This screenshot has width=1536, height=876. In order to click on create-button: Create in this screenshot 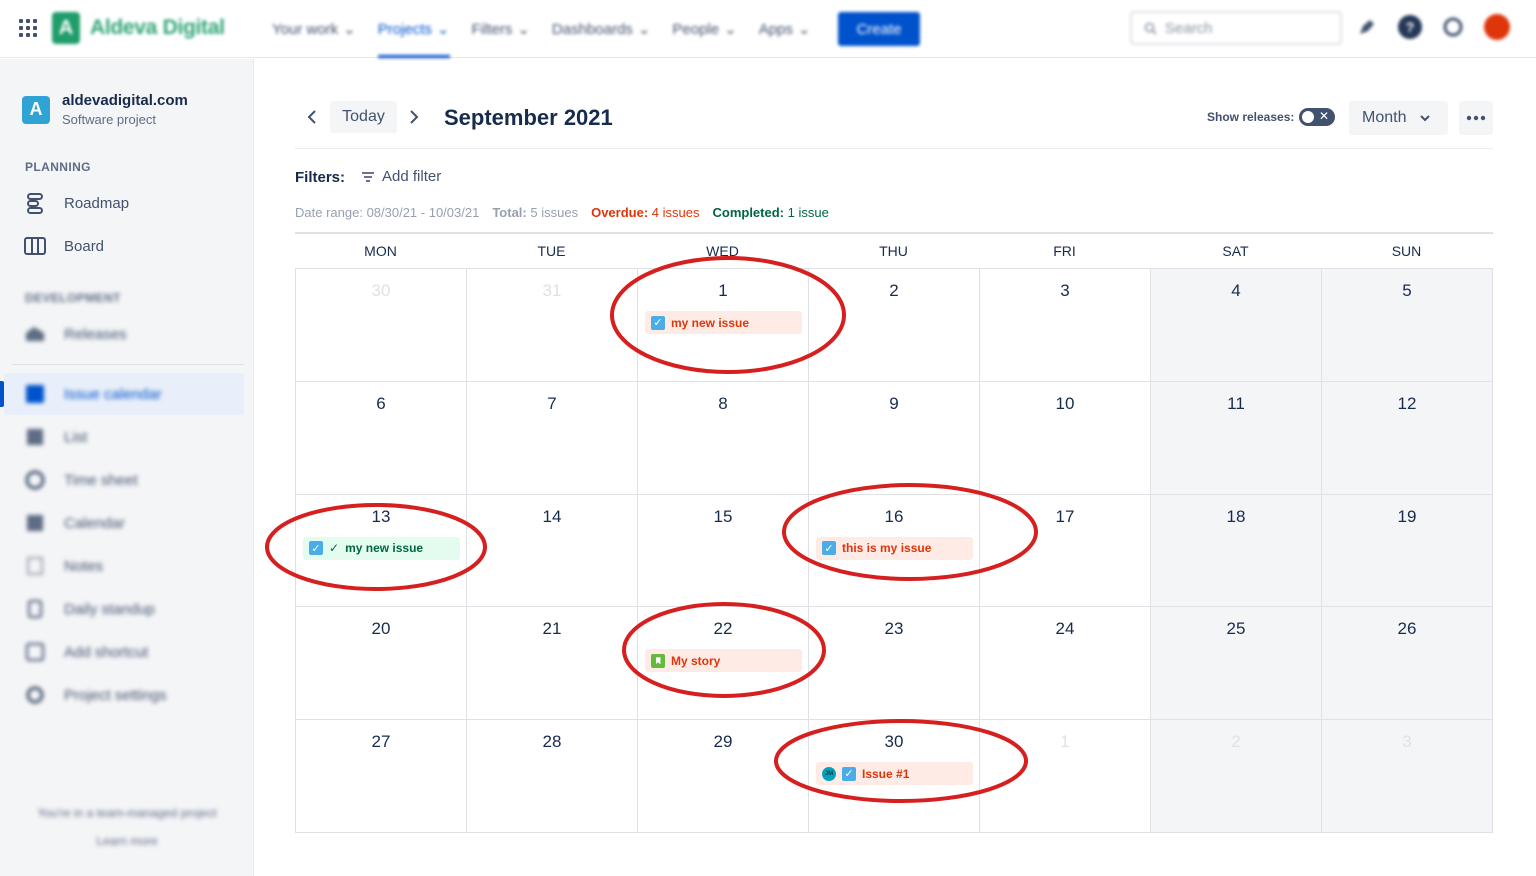, I will do `click(879, 29)`.